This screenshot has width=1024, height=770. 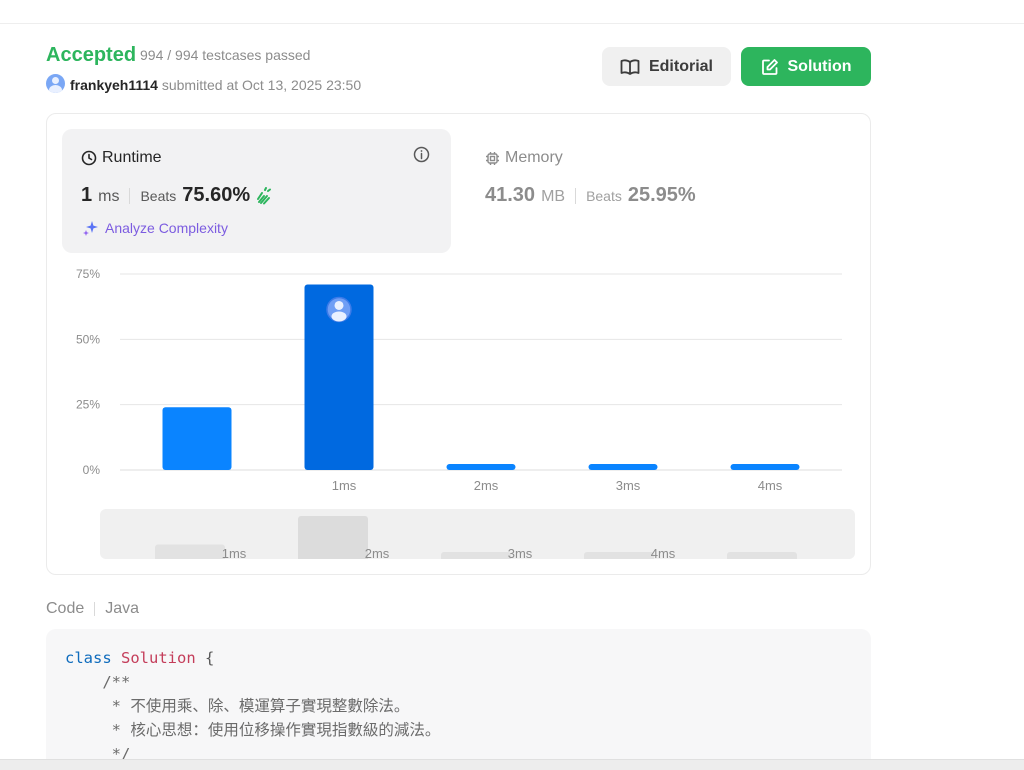 What do you see at coordinates (92, 470) in the screenshot?
I see `y-tick-label: 0%` at bounding box center [92, 470].